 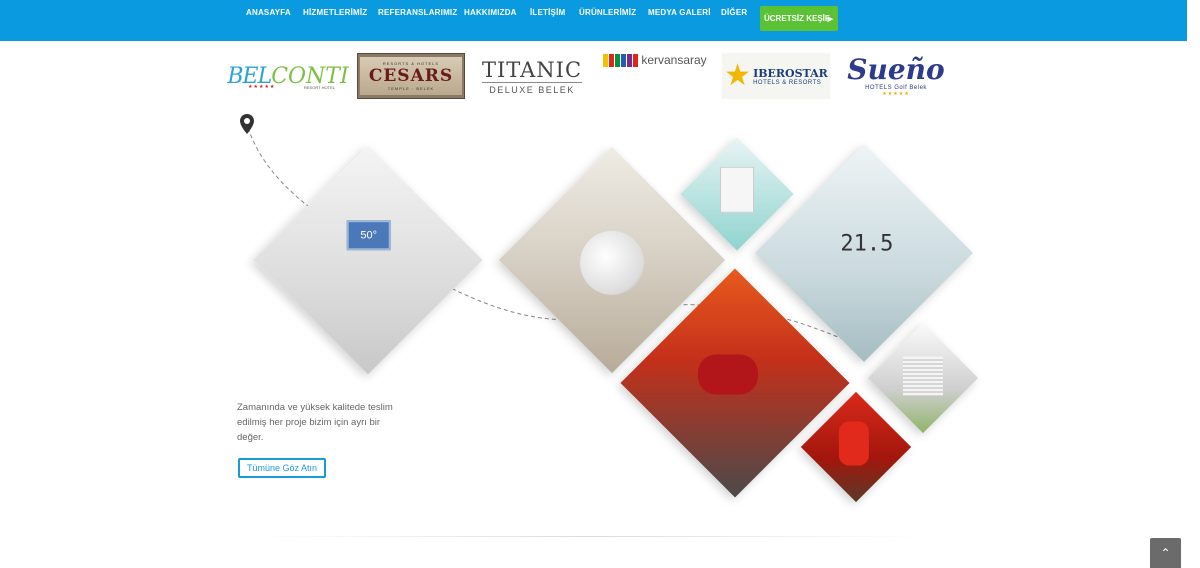 I want to click on chevron-up-icon: ⌃, so click(x=1165, y=553).